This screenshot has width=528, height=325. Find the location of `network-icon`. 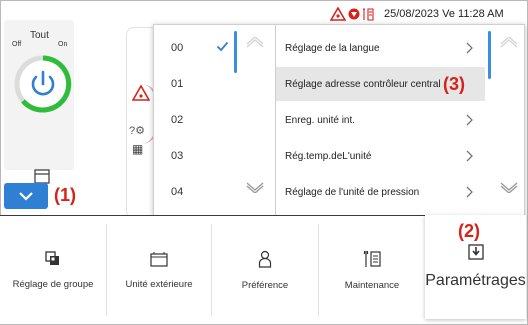

network-icon is located at coordinates (354, 14).